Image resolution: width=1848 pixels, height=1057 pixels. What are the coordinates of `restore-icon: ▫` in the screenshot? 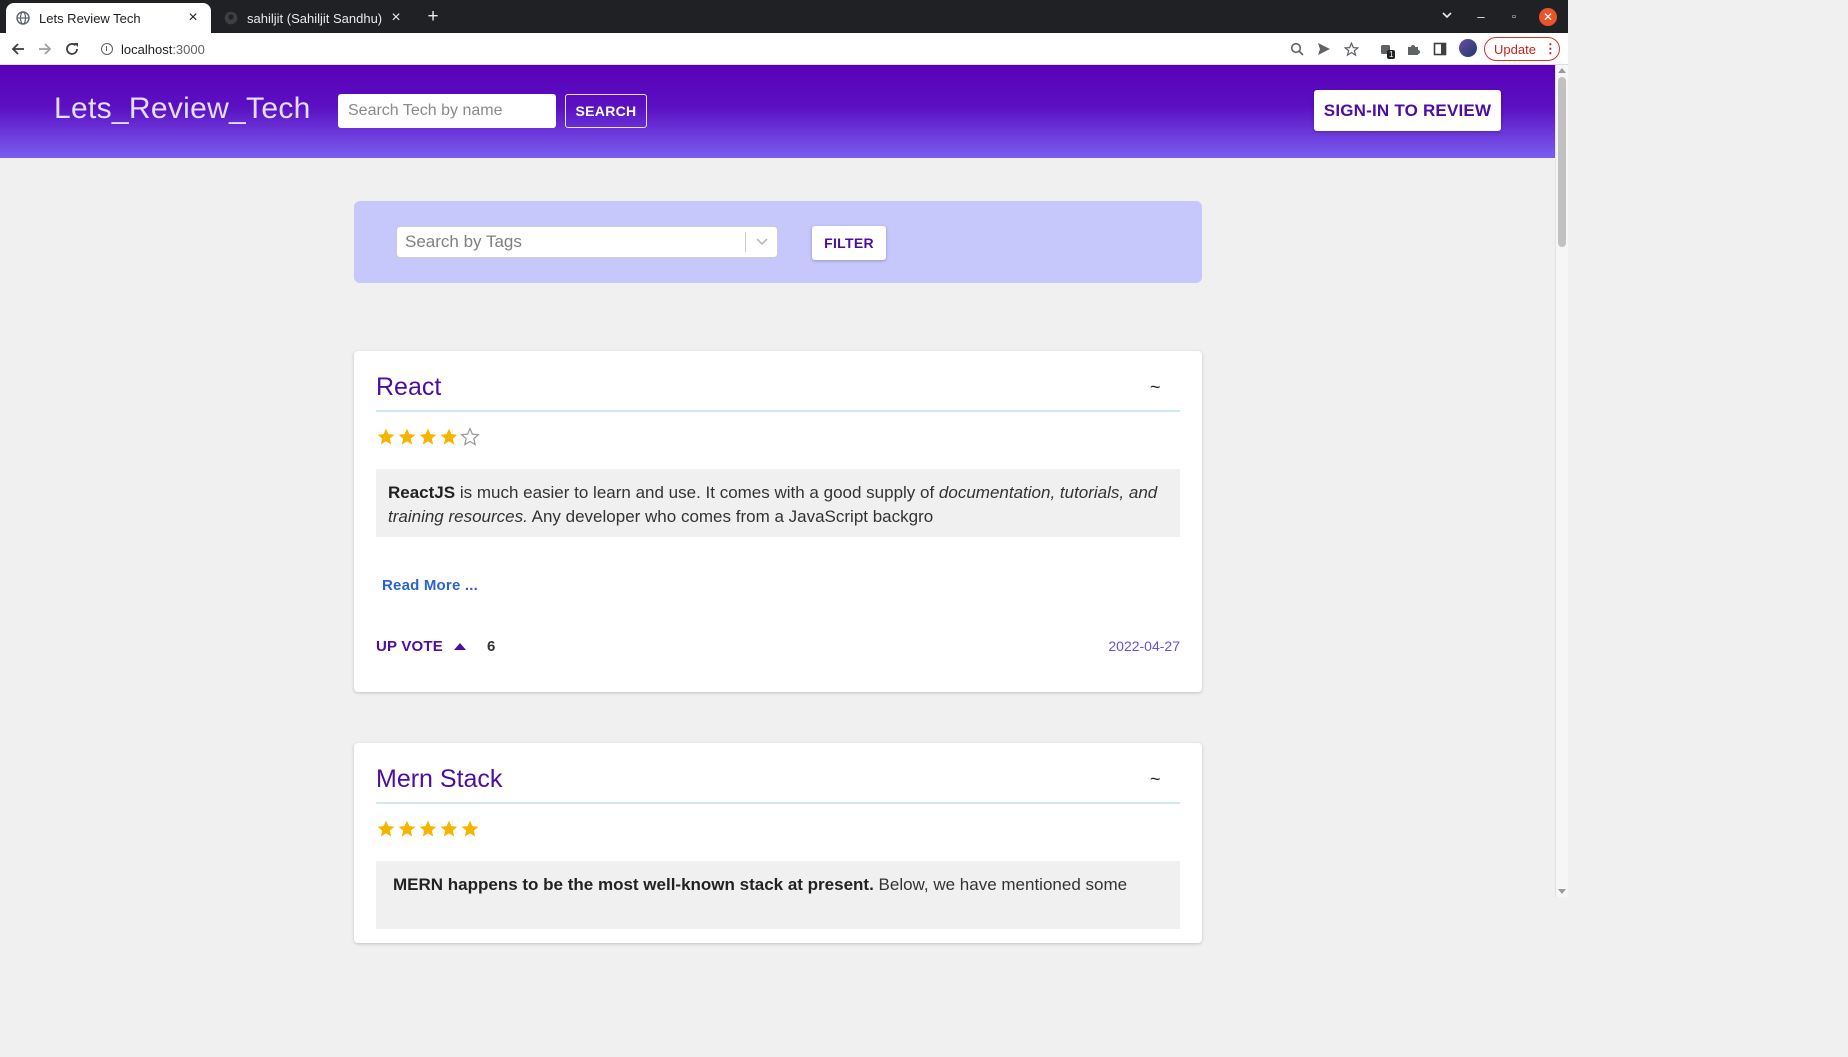 It's located at (1514, 17).